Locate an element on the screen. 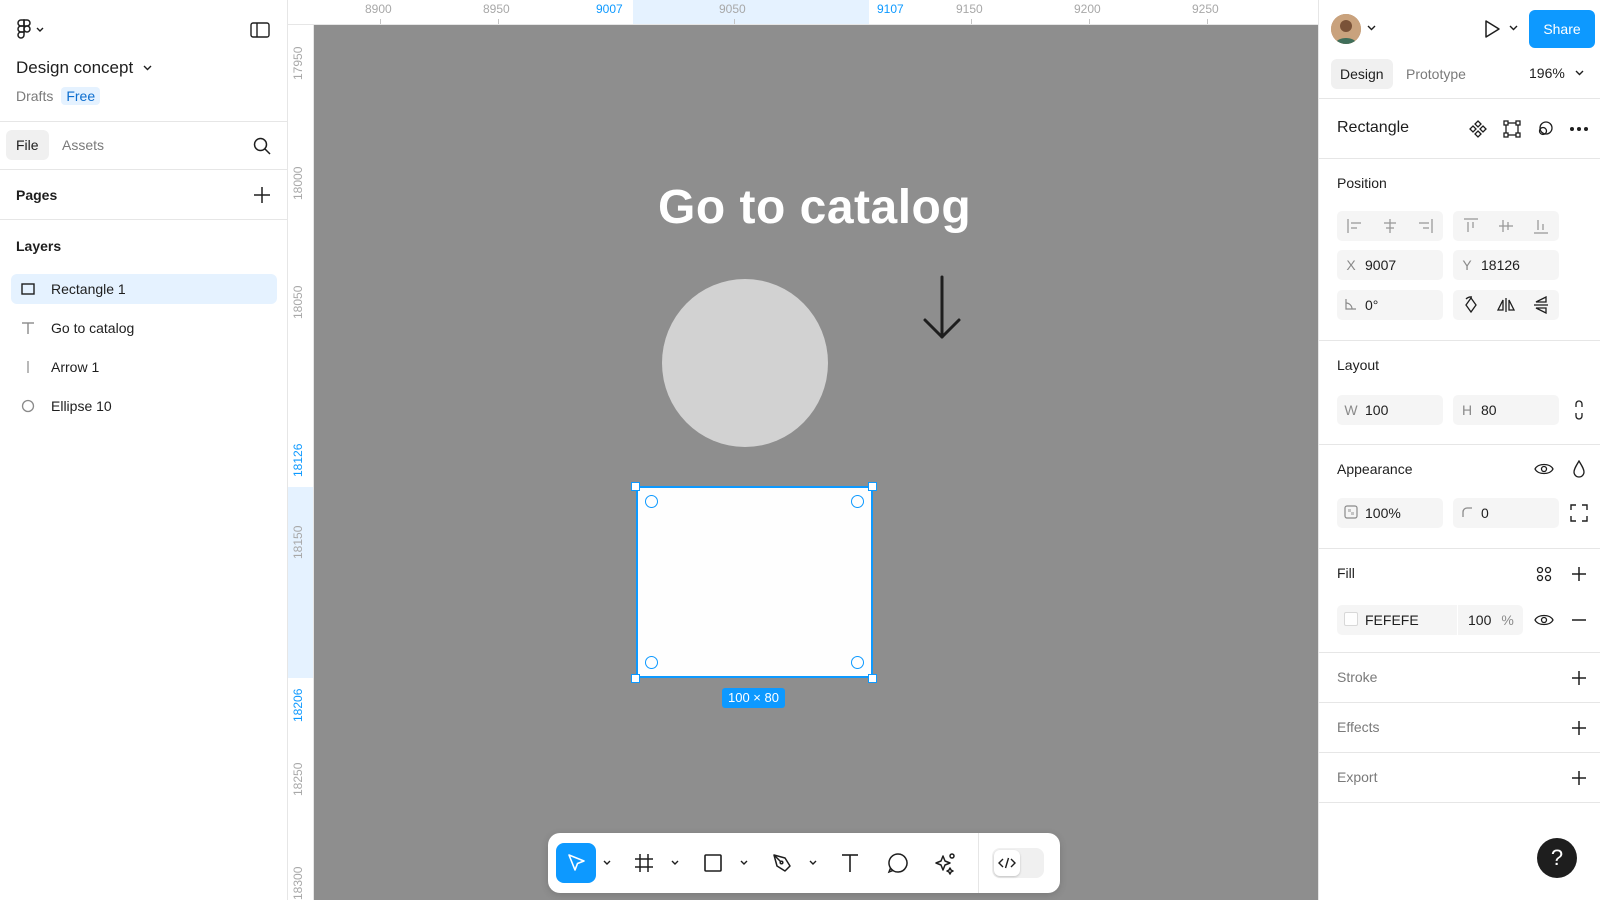  add-stroke-plus-icon is located at coordinates (1579, 678).